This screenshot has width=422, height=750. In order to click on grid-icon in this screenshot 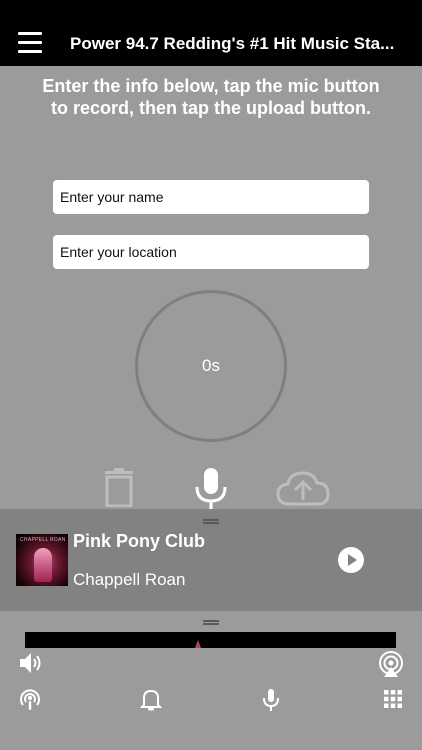, I will do `click(393, 701)`.